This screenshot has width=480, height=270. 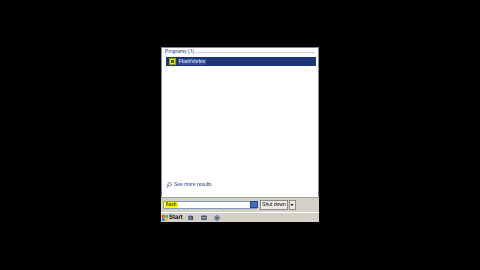 I want to click on search-result-item: FlashVortex, so click(x=241, y=61).